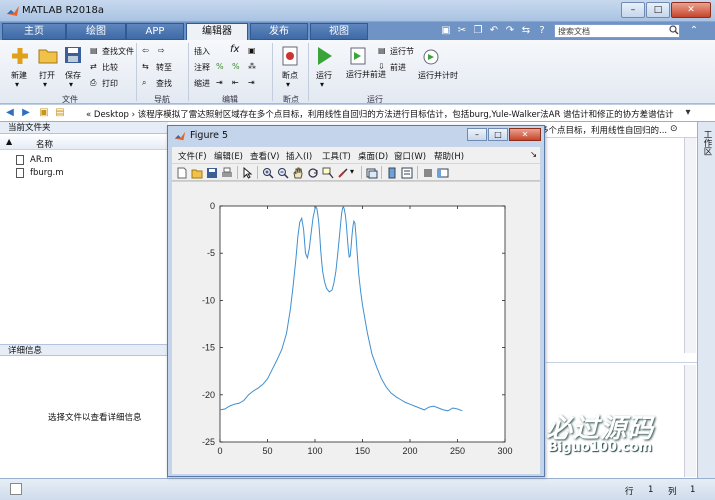 The height and width of the screenshot is (500, 715). I want to click on menu-file: 文件(F), so click(192, 156).